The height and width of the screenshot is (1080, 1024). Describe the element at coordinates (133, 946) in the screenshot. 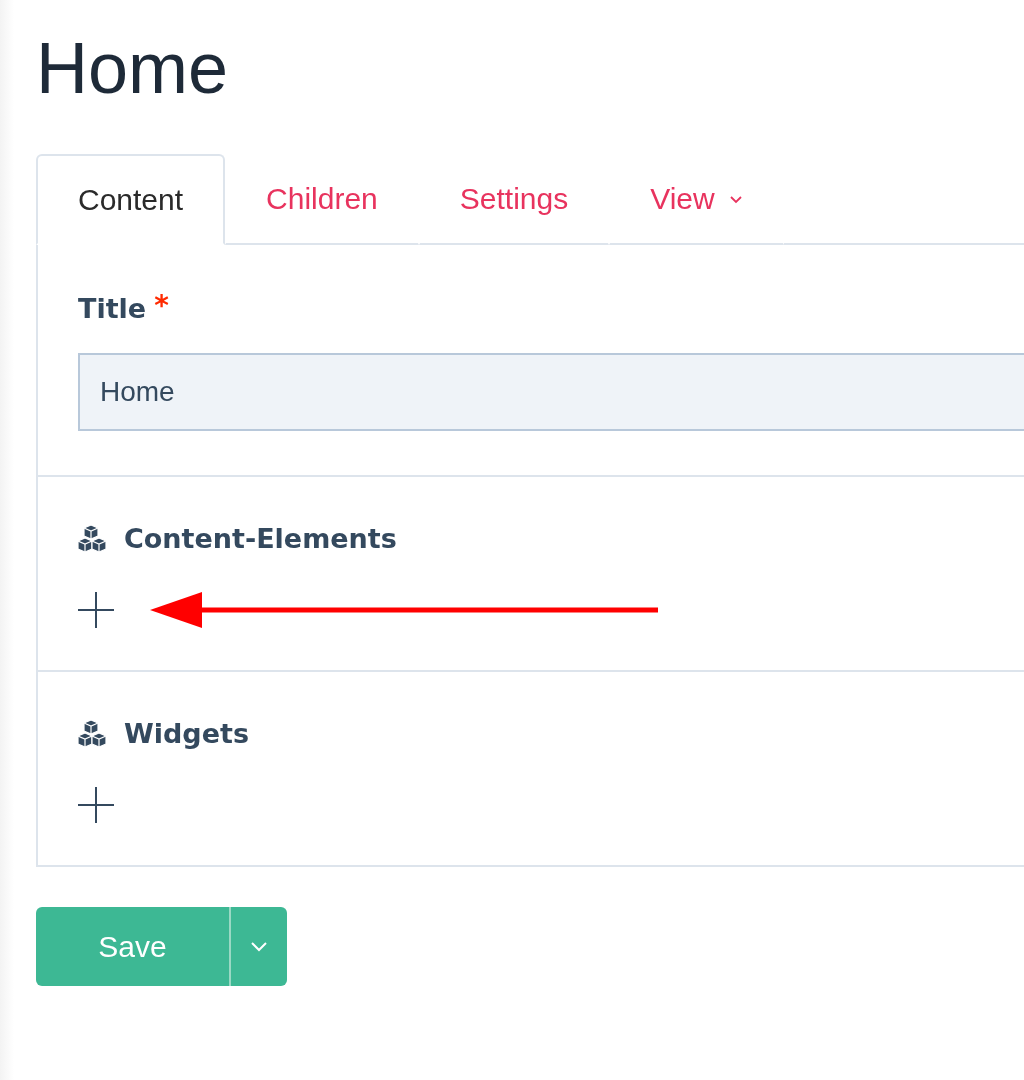

I see `save-button: Save` at that location.